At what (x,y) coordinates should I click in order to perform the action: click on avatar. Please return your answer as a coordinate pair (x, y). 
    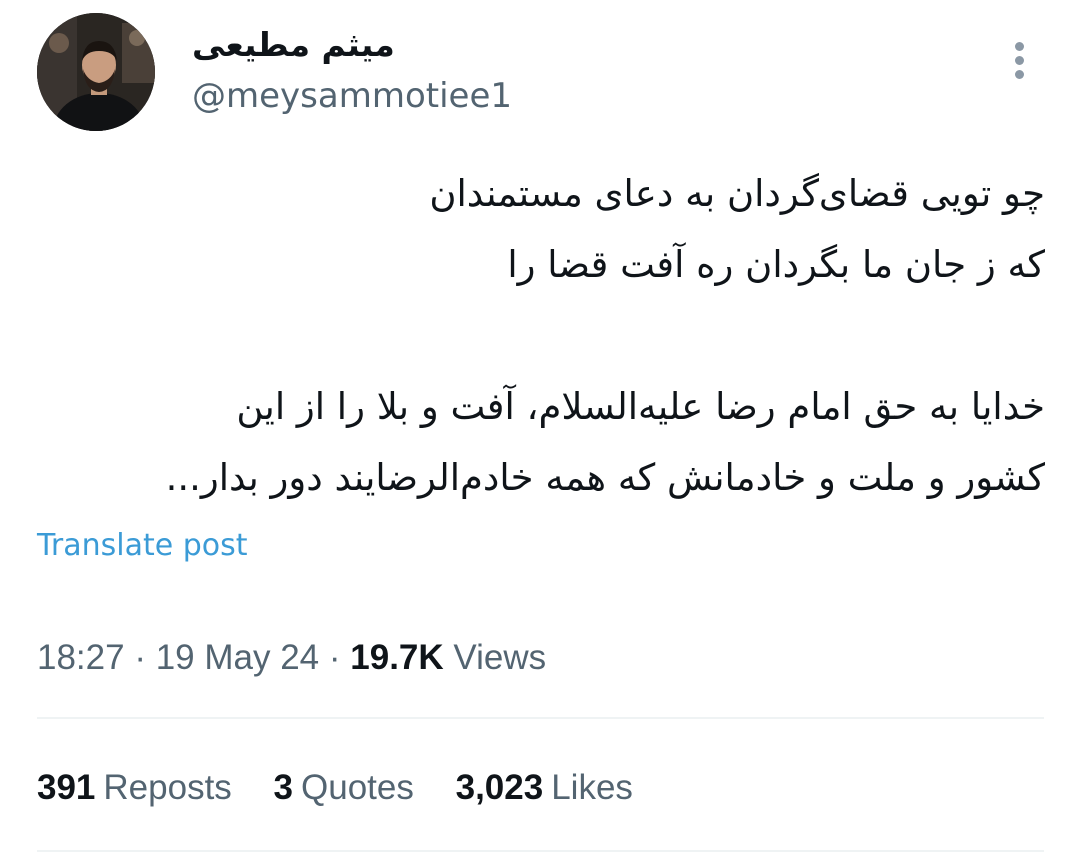
    Looking at the image, I should click on (96, 72).